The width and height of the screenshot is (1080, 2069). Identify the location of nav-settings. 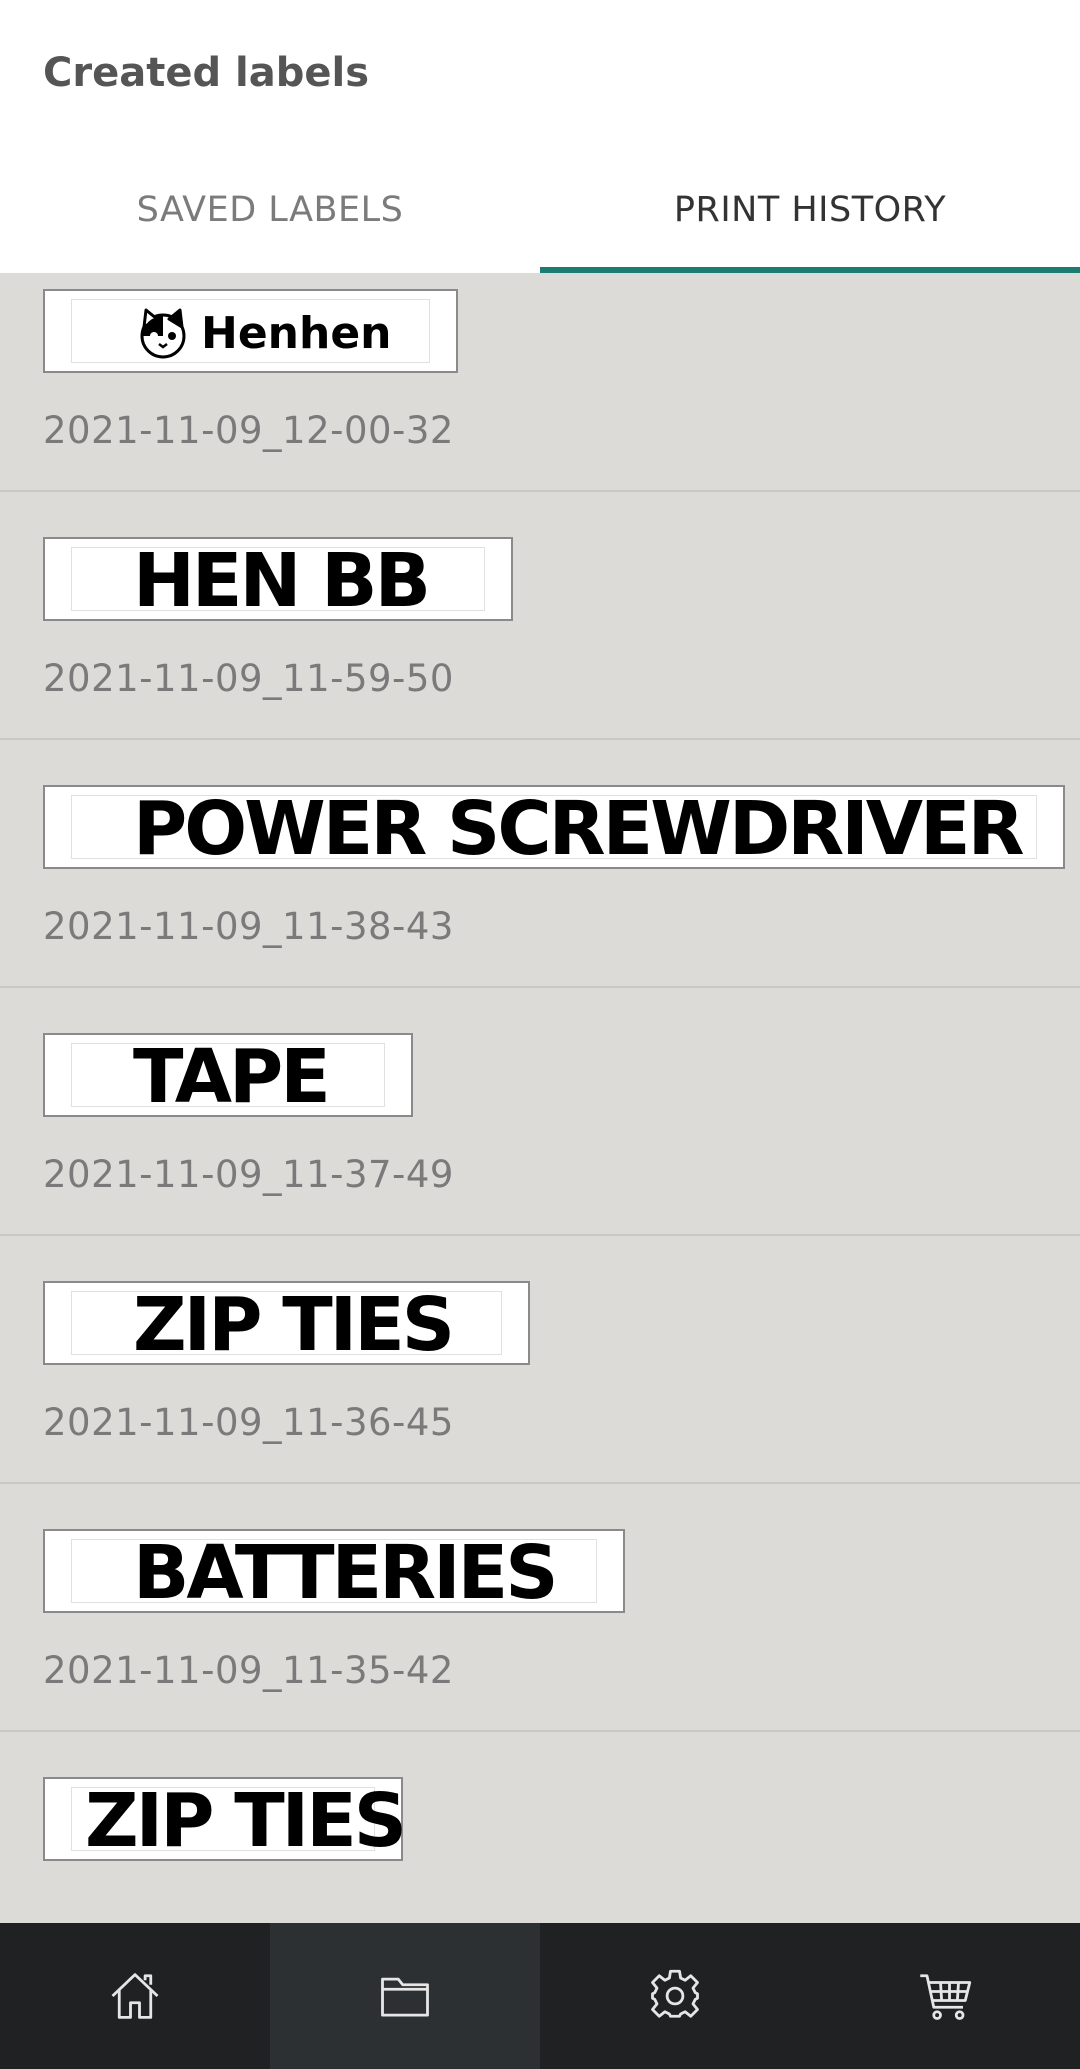
(675, 1996).